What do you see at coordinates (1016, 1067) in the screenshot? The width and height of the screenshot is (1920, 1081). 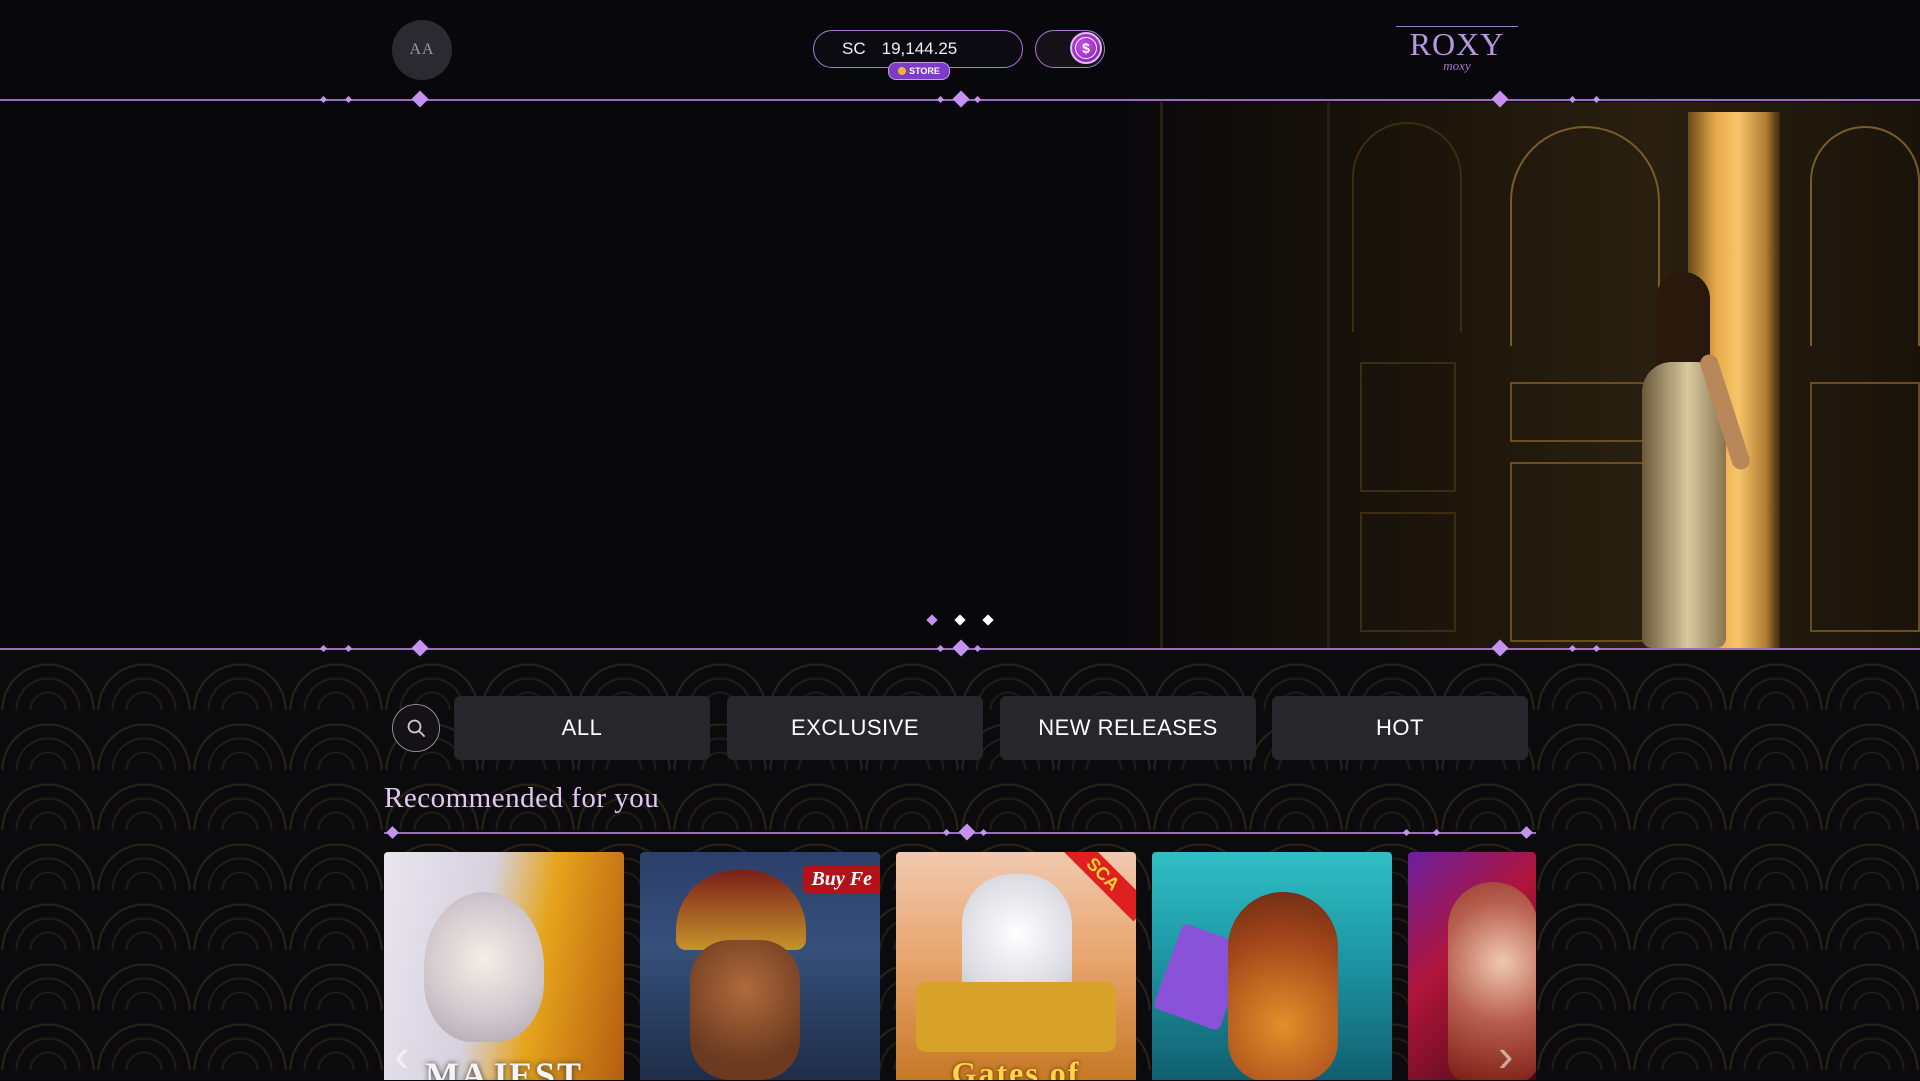 I see `game-title-text: Gates of` at bounding box center [1016, 1067].